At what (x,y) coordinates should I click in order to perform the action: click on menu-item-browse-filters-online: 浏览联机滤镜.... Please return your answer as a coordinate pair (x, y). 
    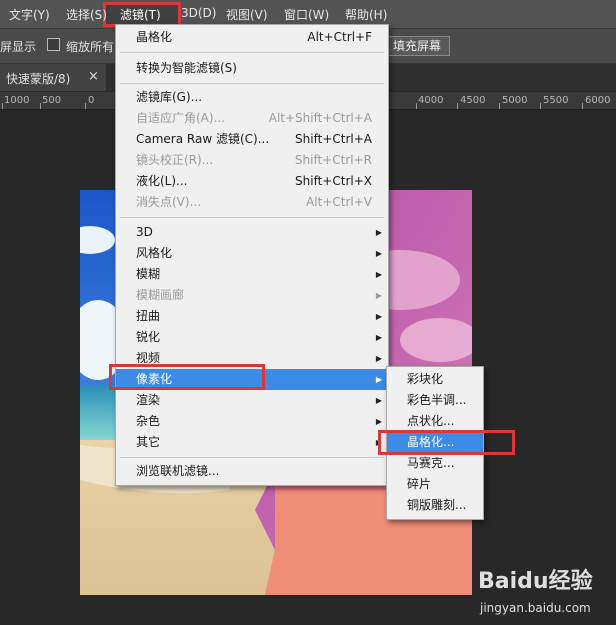
    Looking at the image, I should click on (252, 471).